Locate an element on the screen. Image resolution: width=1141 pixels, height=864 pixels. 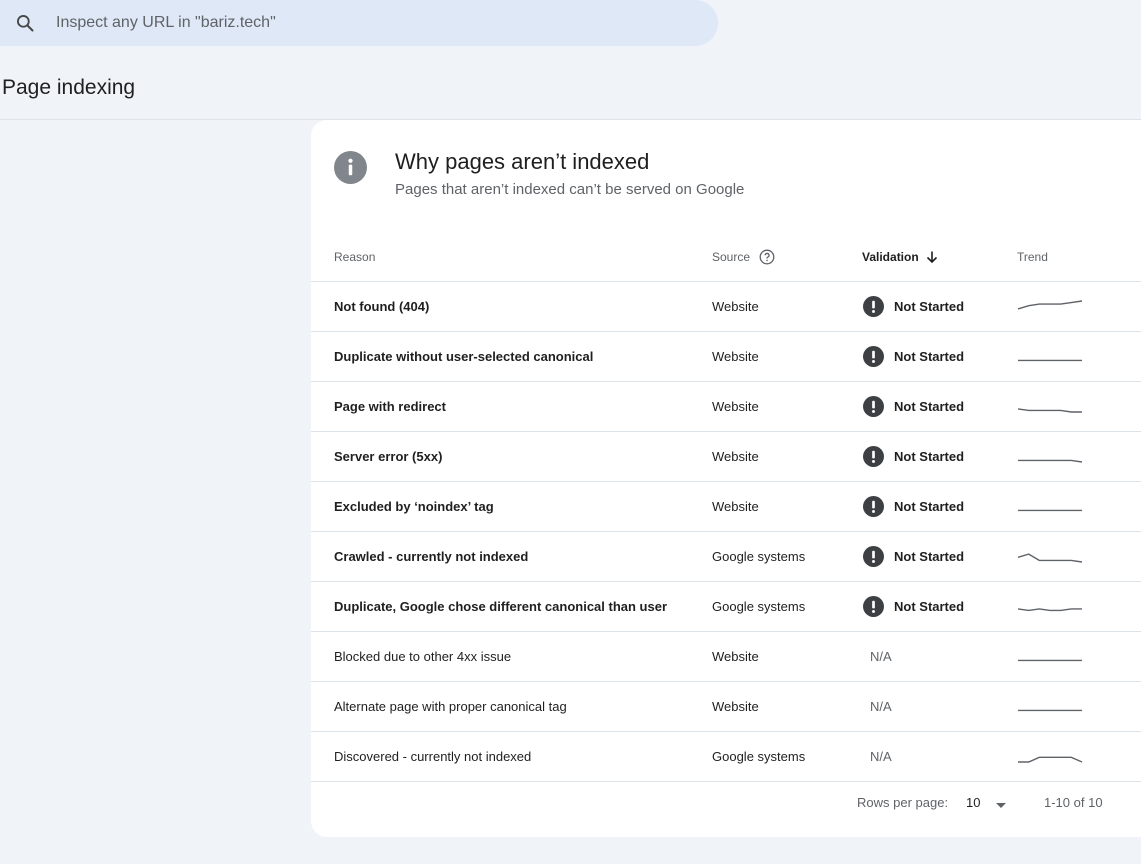
column-header-source: Source is located at coordinates (787, 257).